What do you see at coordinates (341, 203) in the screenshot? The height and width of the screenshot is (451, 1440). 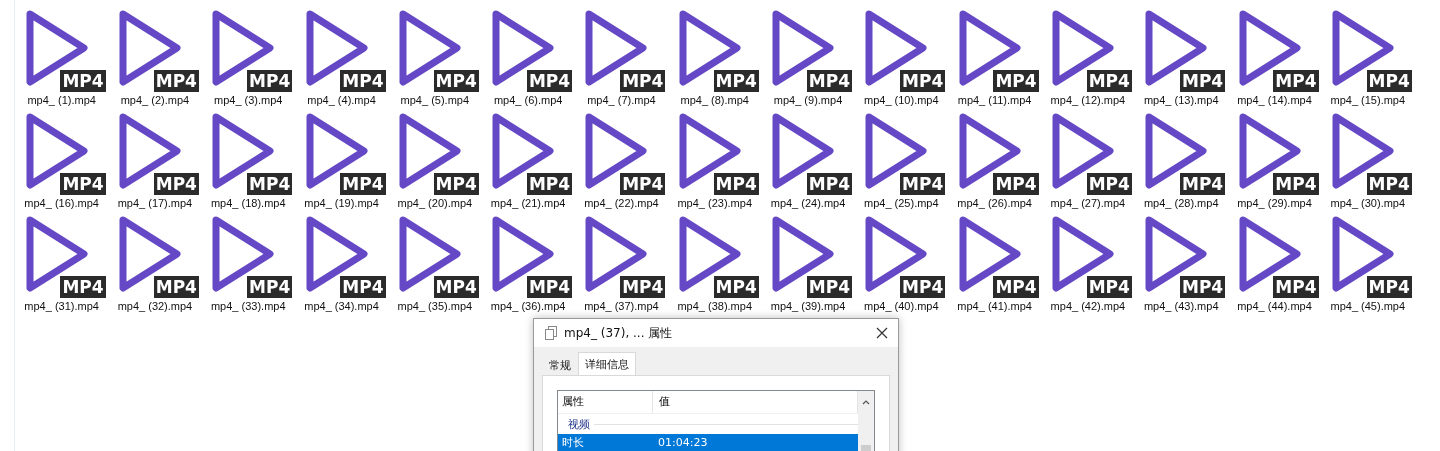 I see `file-name: mp4_ (19).mp4` at bounding box center [341, 203].